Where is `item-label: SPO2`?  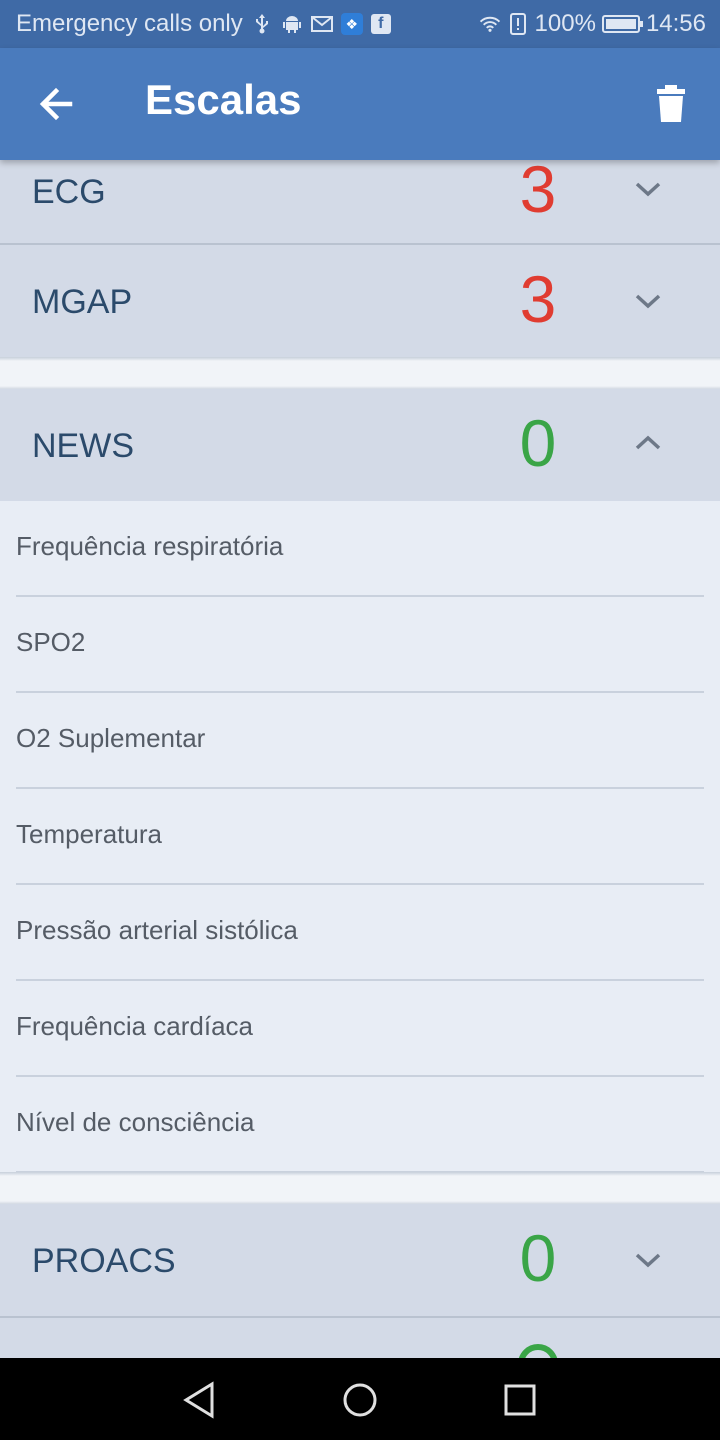 item-label: SPO2 is located at coordinates (51, 642).